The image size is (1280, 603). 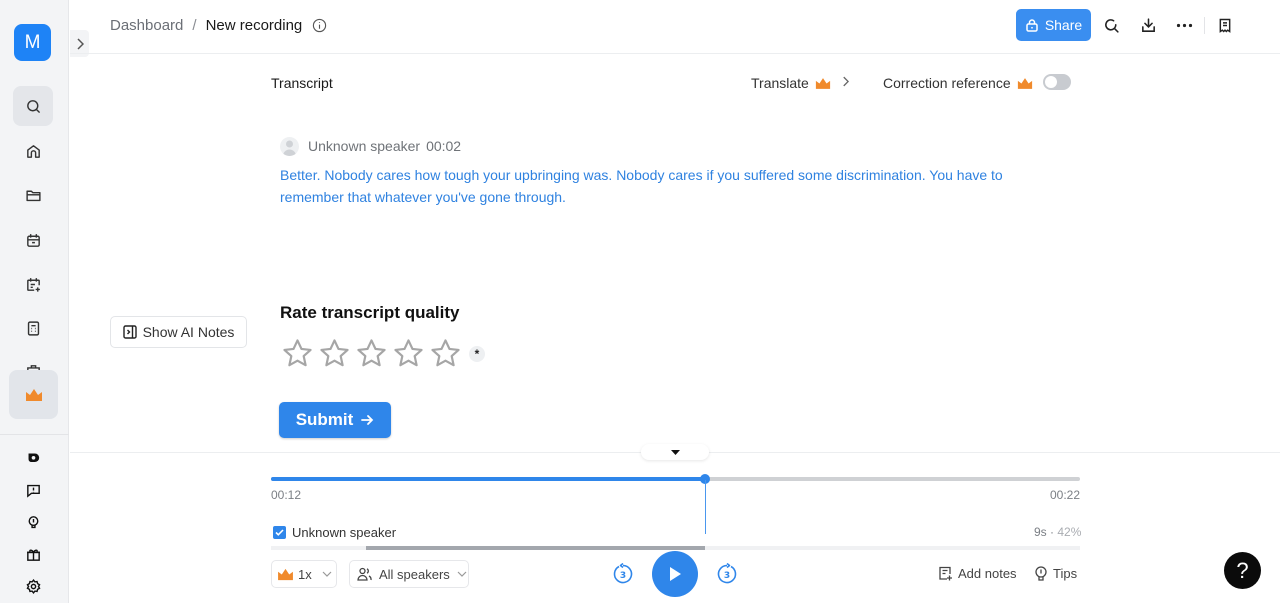 What do you see at coordinates (780, 83) in the screenshot?
I see `translate-label: Translate` at bounding box center [780, 83].